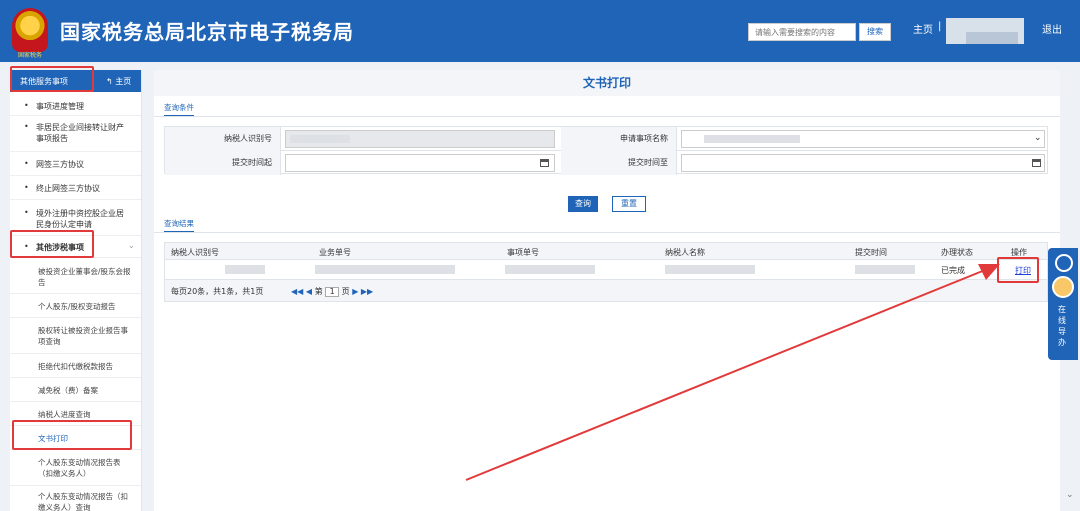 Image resolution: width=1080 pixels, height=511 pixels. What do you see at coordinates (64, 414) in the screenshot?
I see `sub-item-label: 纳税人进度查询` at bounding box center [64, 414].